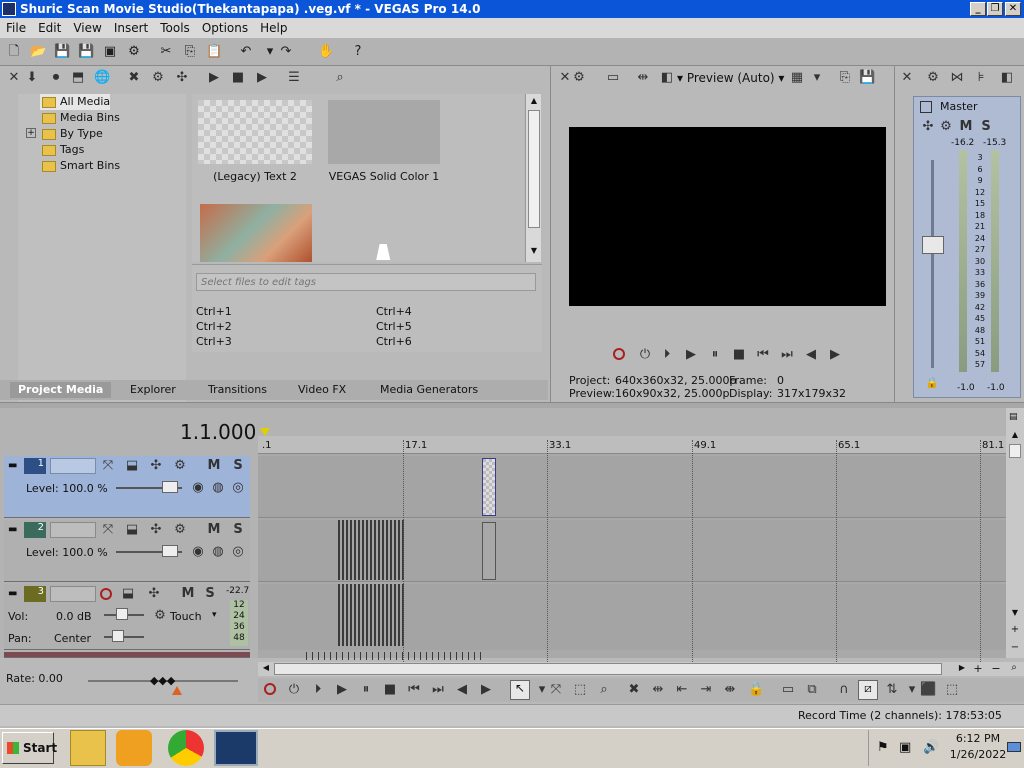 The height and width of the screenshot is (768, 1024). Describe the element at coordinates (38, 52) in the screenshot. I see `open-icon: 📂` at that location.